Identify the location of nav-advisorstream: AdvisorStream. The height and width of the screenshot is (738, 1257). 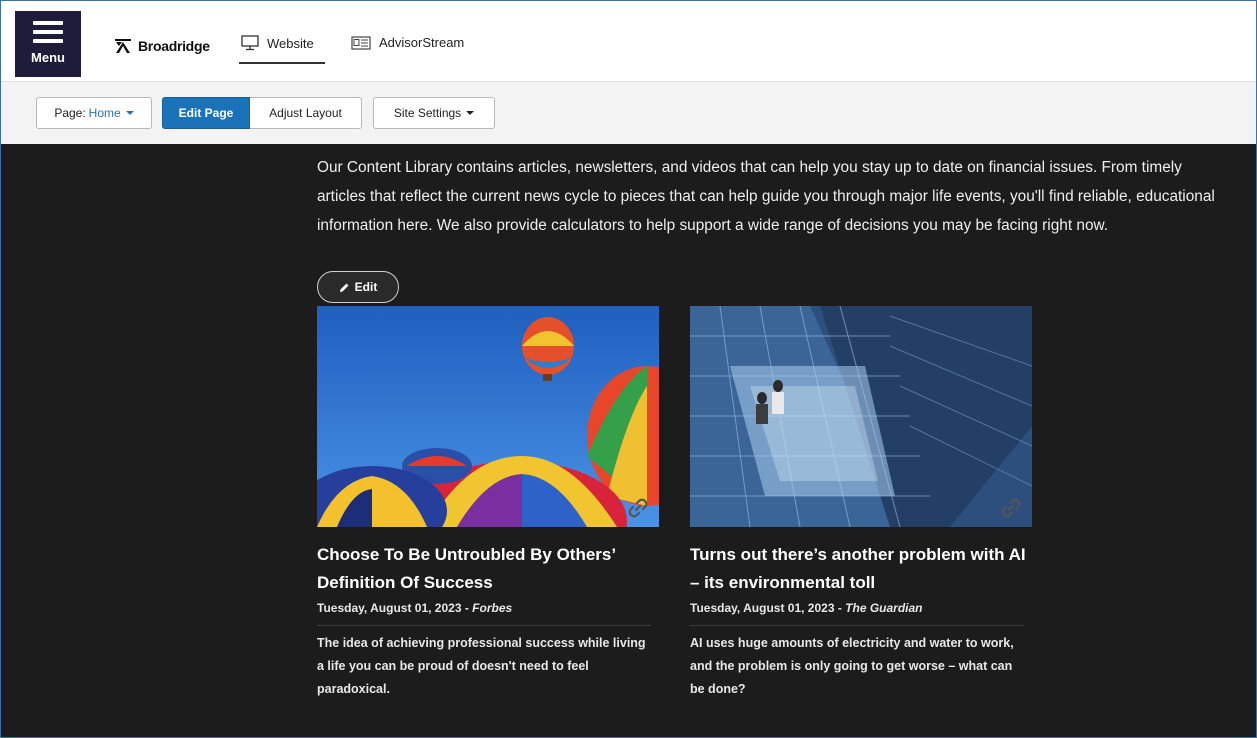
(407, 42).